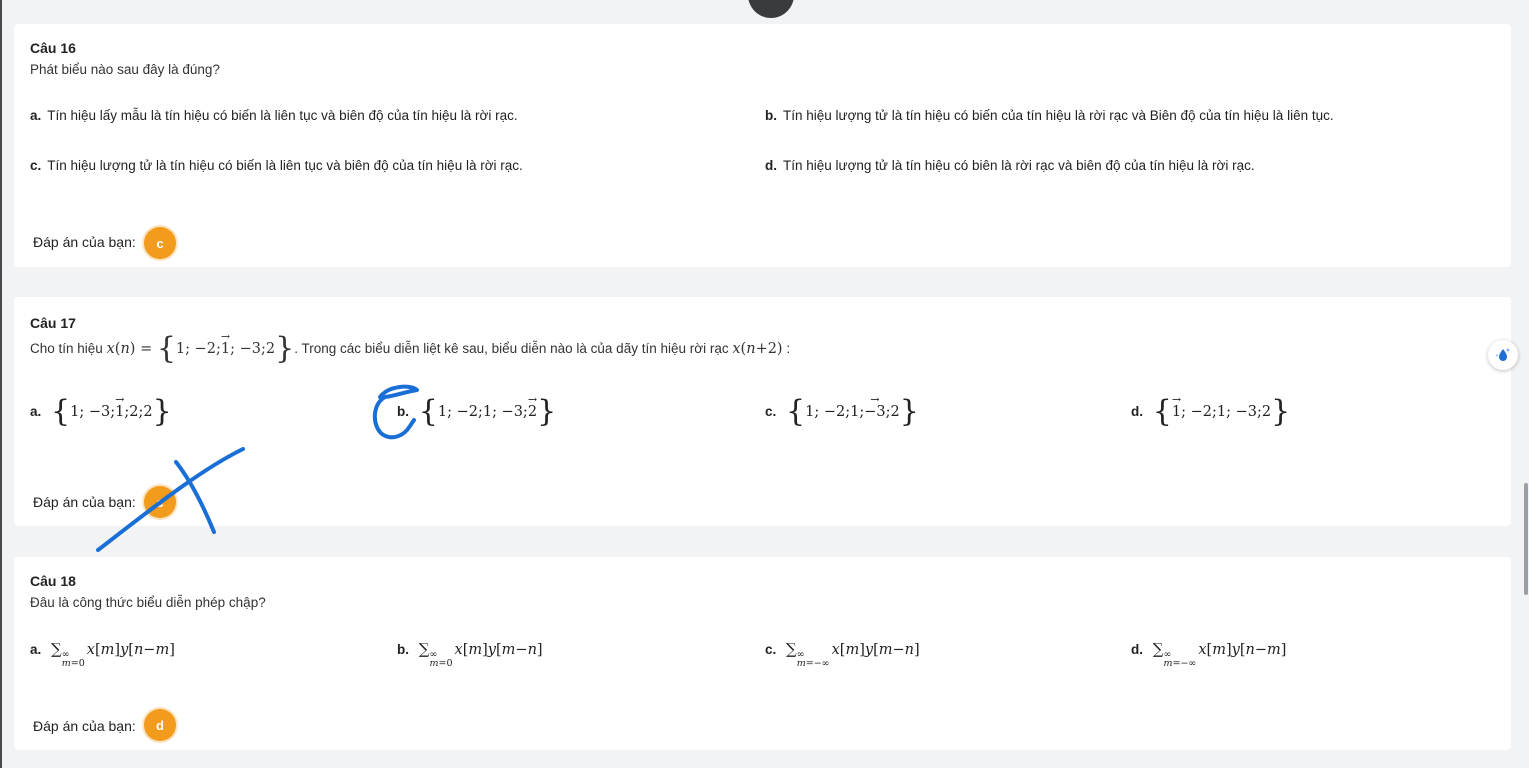 This screenshot has width=1529, height=768. What do you see at coordinates (53, 48) in the screenshot?
I see `question-title: Câu 16` at bounding box center [53, 48].